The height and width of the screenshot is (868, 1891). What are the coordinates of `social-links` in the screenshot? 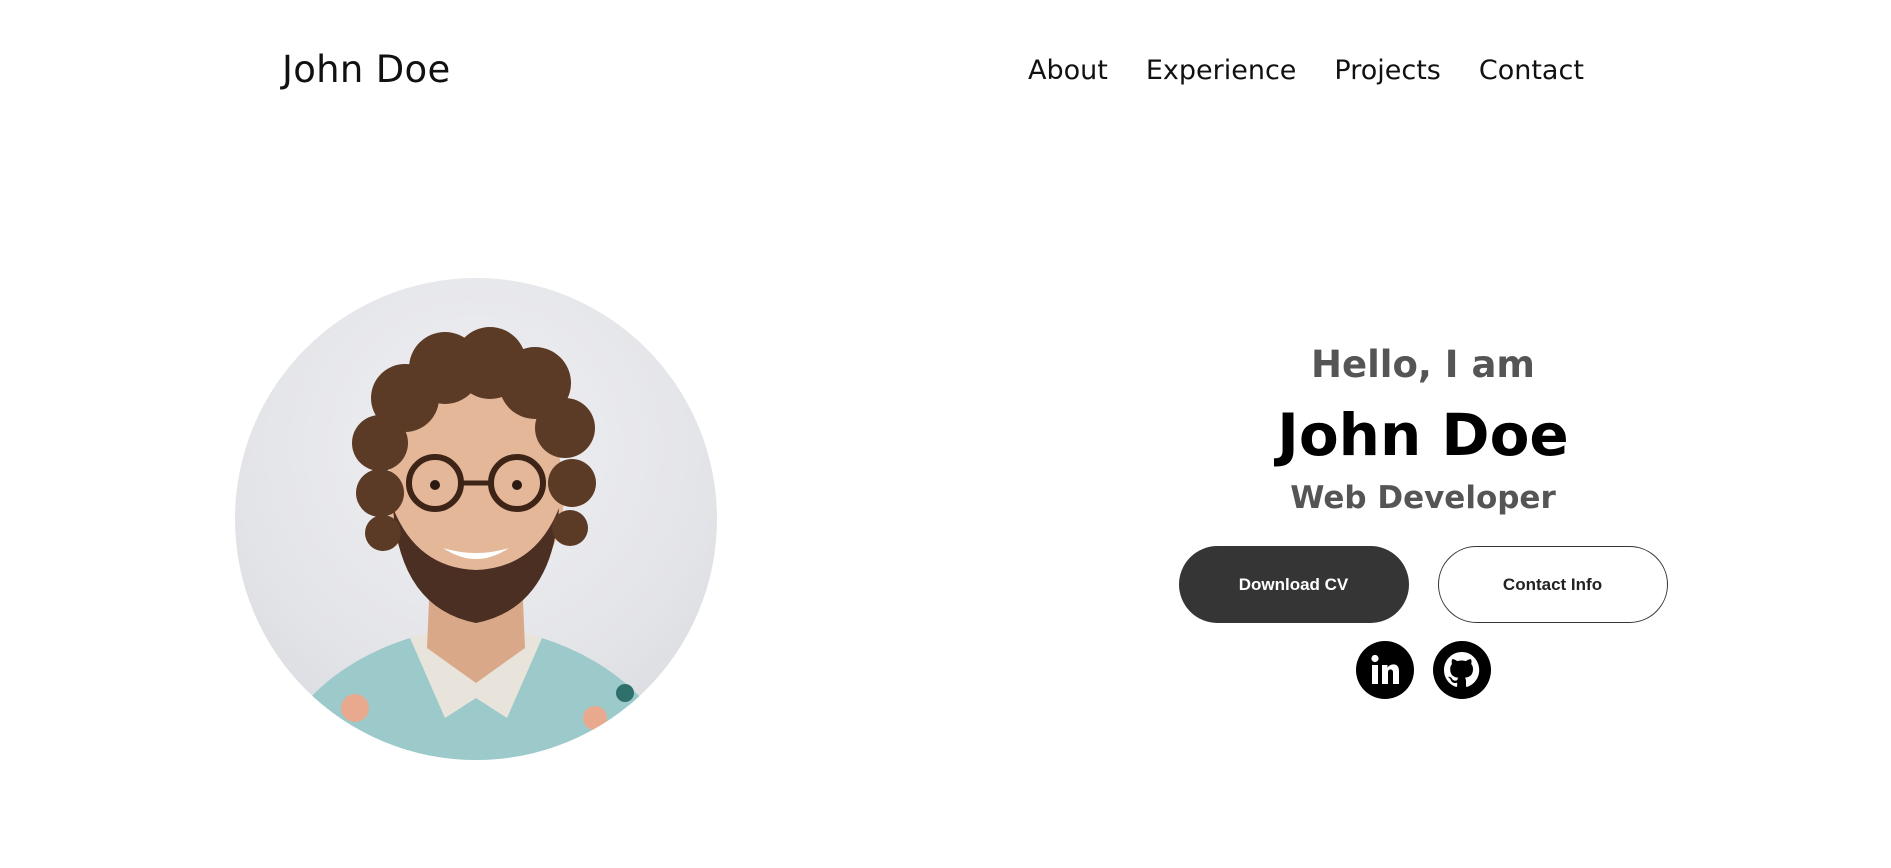 It's located at (1423, 670).